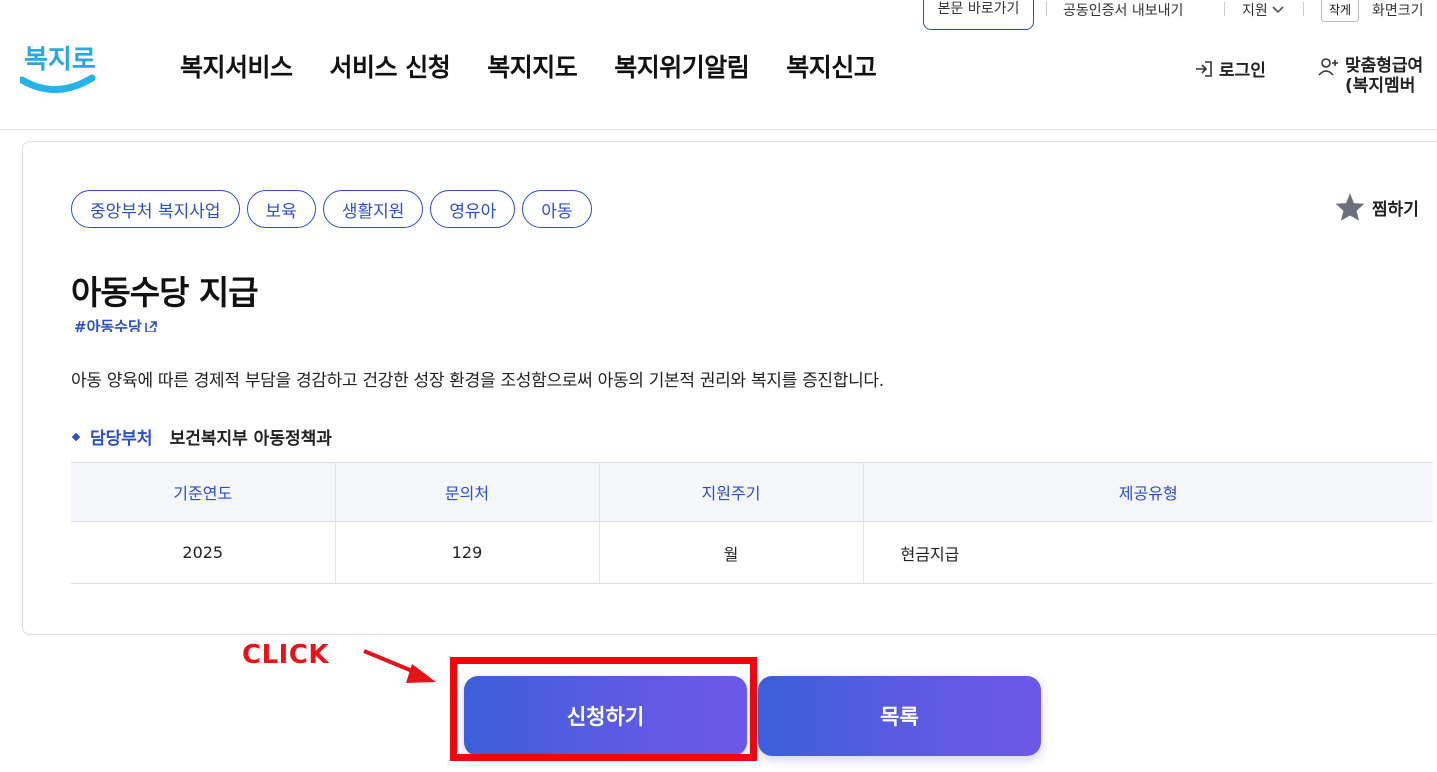 The image size is (1437, 772). I want to click on hashtag-link: #아동수당, so click(116, 325).